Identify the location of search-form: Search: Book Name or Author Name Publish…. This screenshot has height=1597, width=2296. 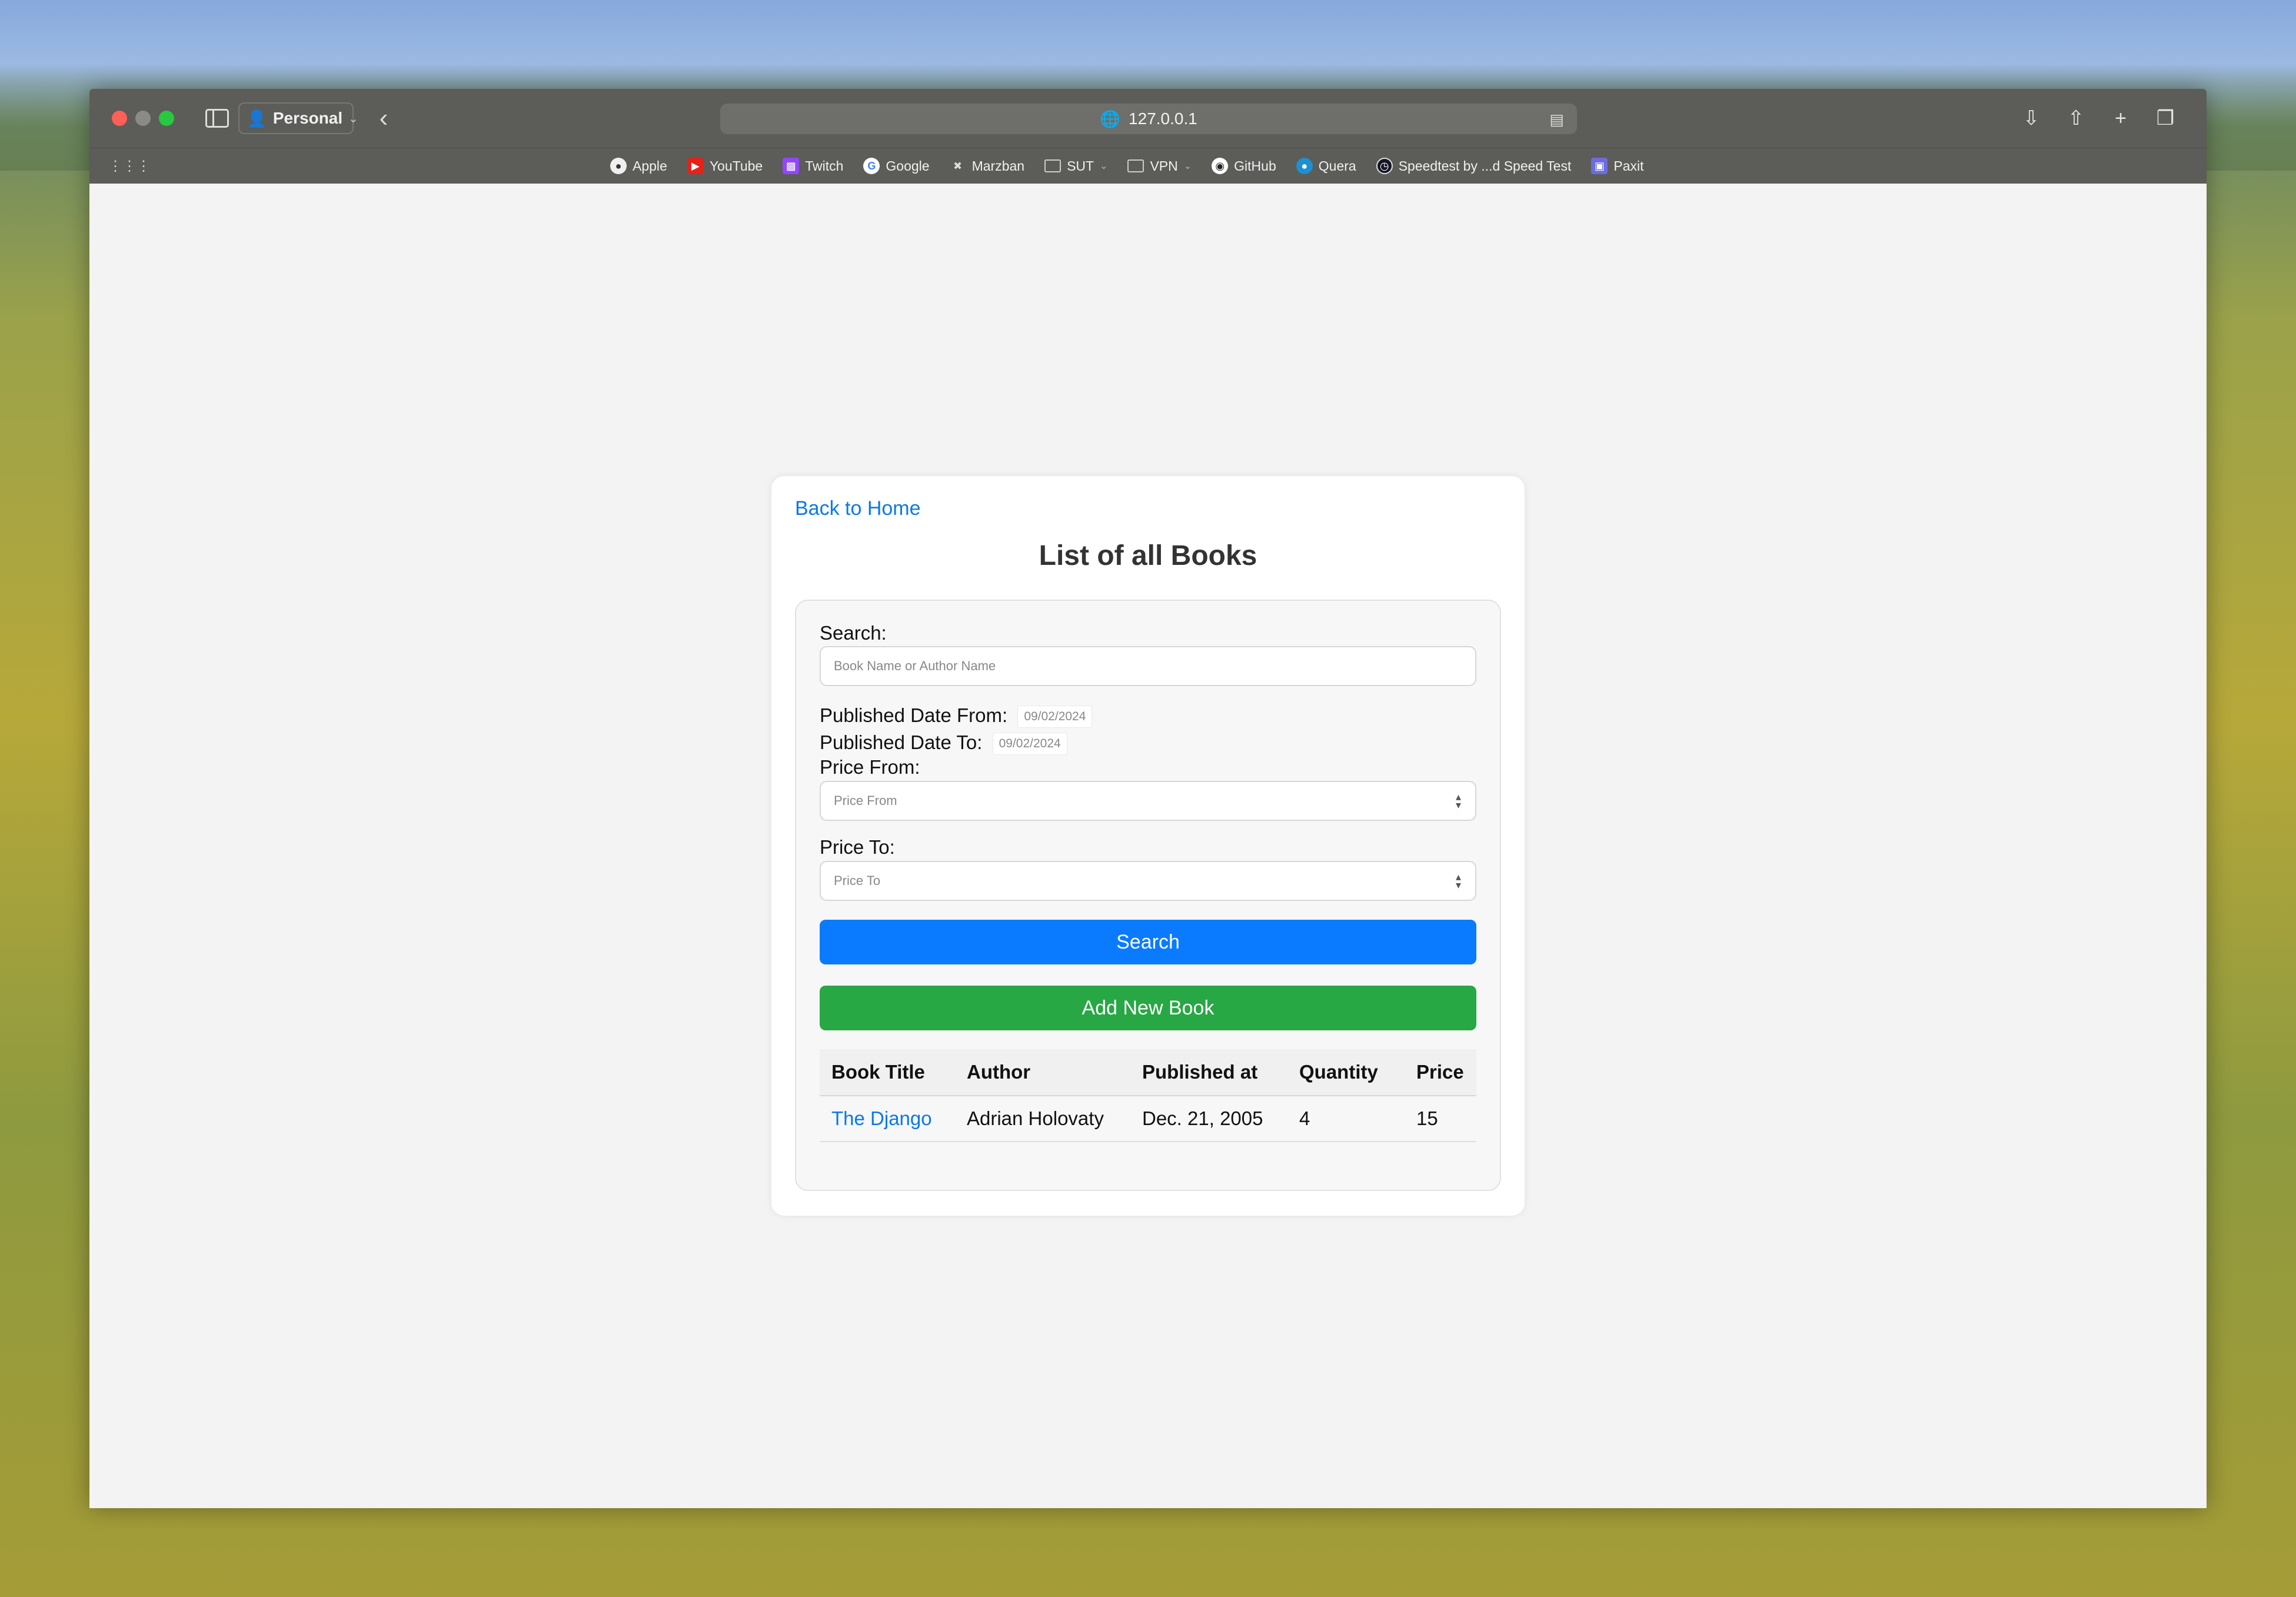
(1148, 896).